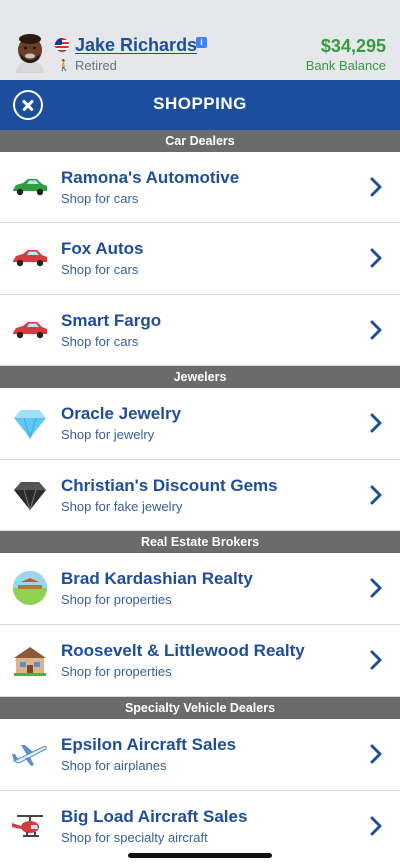  I want to click on item-title: Epsilon Aircraft Sales, so click(149, 744).